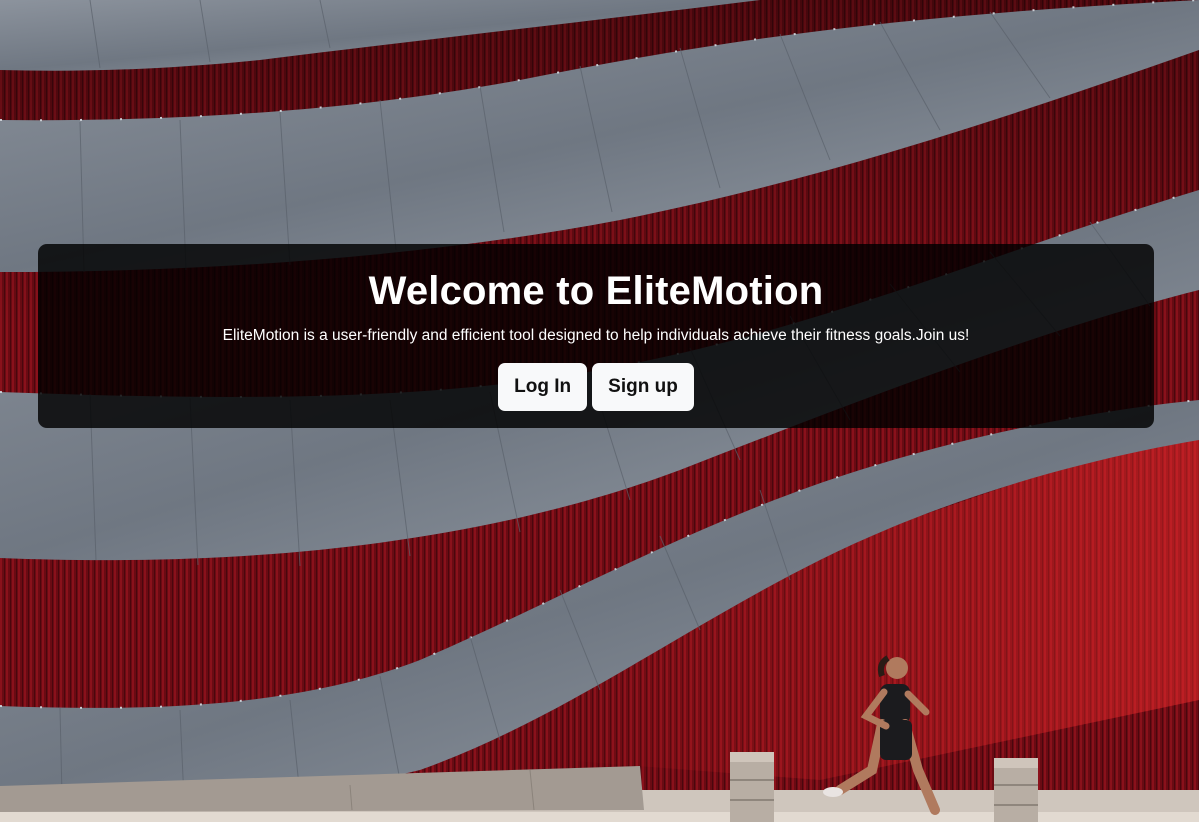 This screenshot has width=1199, height=822. Describe the element at coordinates (596, 291) in the screenshot. I see `hero-title: Welcome to EliteMotion` at that location.